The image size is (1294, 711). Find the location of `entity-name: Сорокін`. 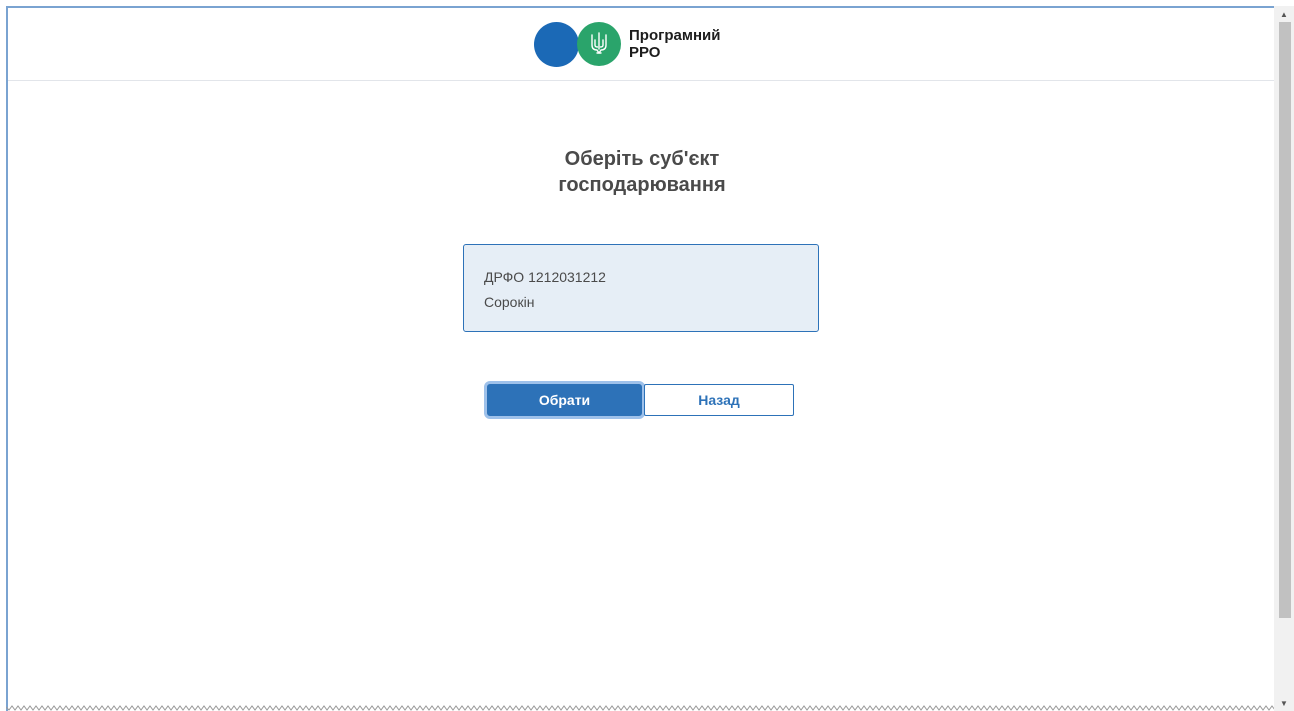

entity-name: Сорокін is located at coordinates (509, 302).